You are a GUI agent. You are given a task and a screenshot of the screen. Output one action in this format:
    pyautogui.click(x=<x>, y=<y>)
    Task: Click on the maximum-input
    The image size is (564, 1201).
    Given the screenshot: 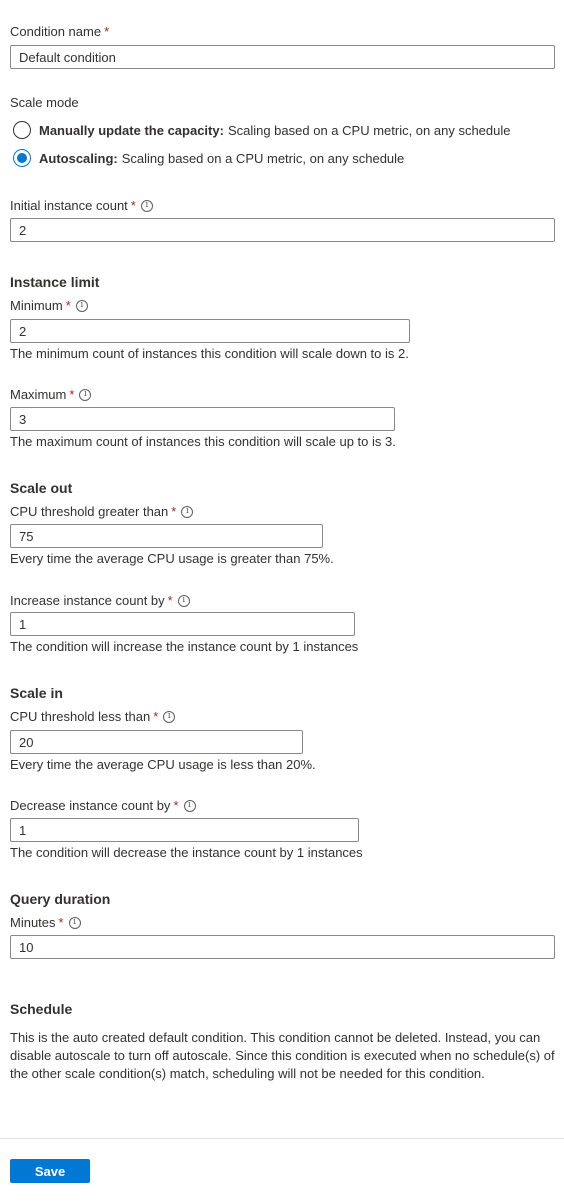 What is the action you would take?
    pyautogui.click(x=202, y=419)
    